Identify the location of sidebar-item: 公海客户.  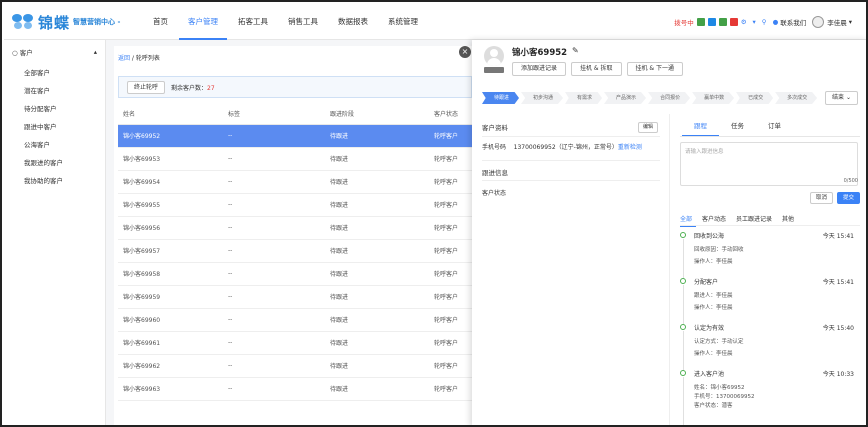
(54, 145).